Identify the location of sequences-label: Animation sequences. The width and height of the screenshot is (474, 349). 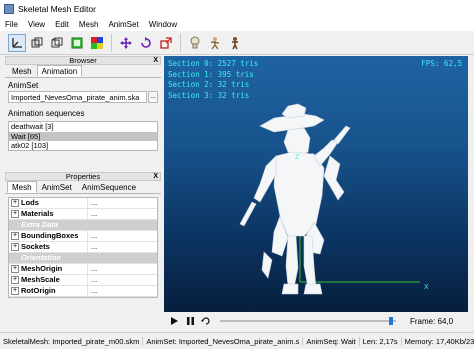
(46, 113).